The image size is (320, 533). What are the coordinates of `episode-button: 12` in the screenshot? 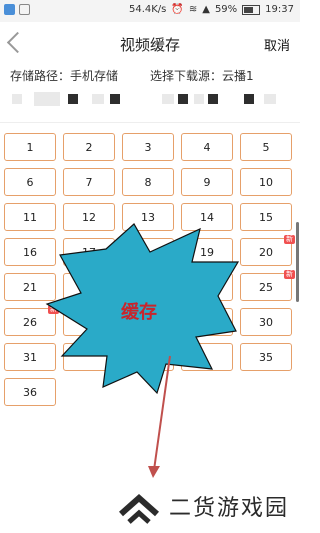 It's located at (89, 217).